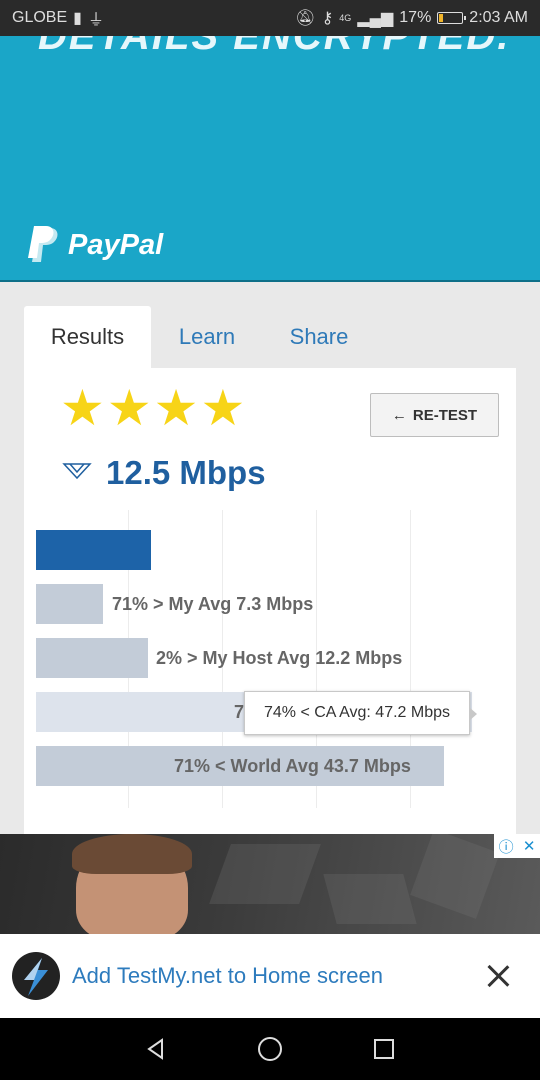 This screenshot has height=1080, width=540. What do you see at coordinates (415, 17) in the screenshot?
I see `battery-percent: 17%` at bounding box center [415, 17].